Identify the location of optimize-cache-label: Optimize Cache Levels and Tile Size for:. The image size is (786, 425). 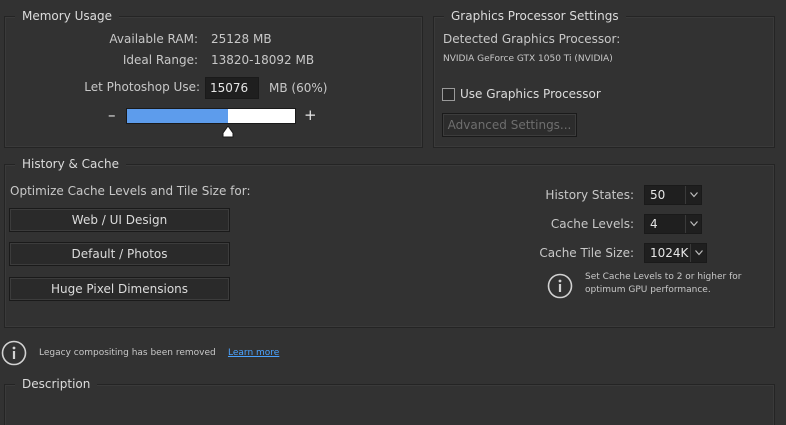
(130, 191).